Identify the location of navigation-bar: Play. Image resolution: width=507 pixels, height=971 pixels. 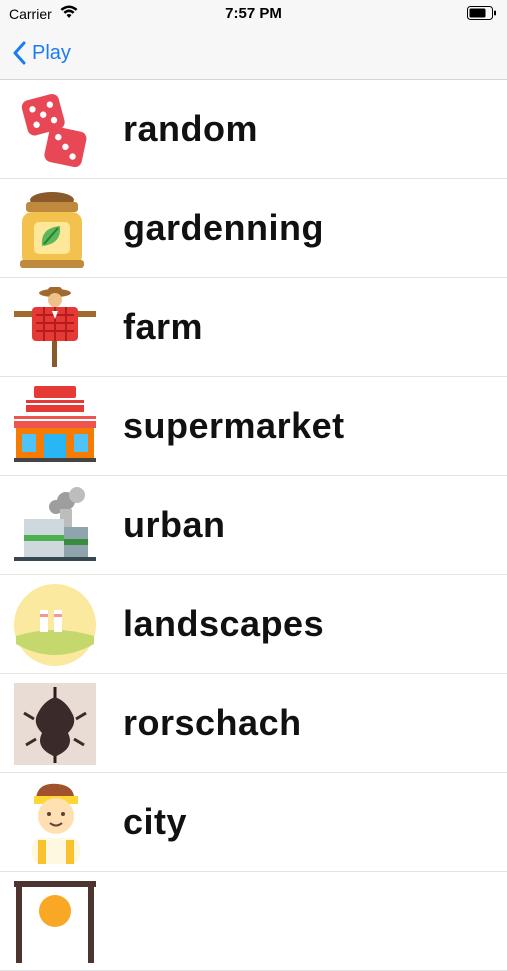
(253, 54).